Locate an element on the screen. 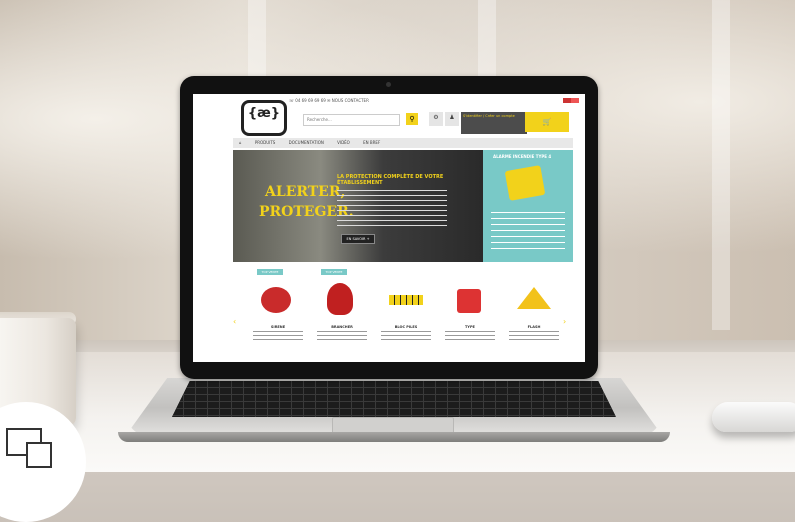 The width and height of the screenshot is (795, 522). product-name: FLASH is located at coordinates (534, 327).